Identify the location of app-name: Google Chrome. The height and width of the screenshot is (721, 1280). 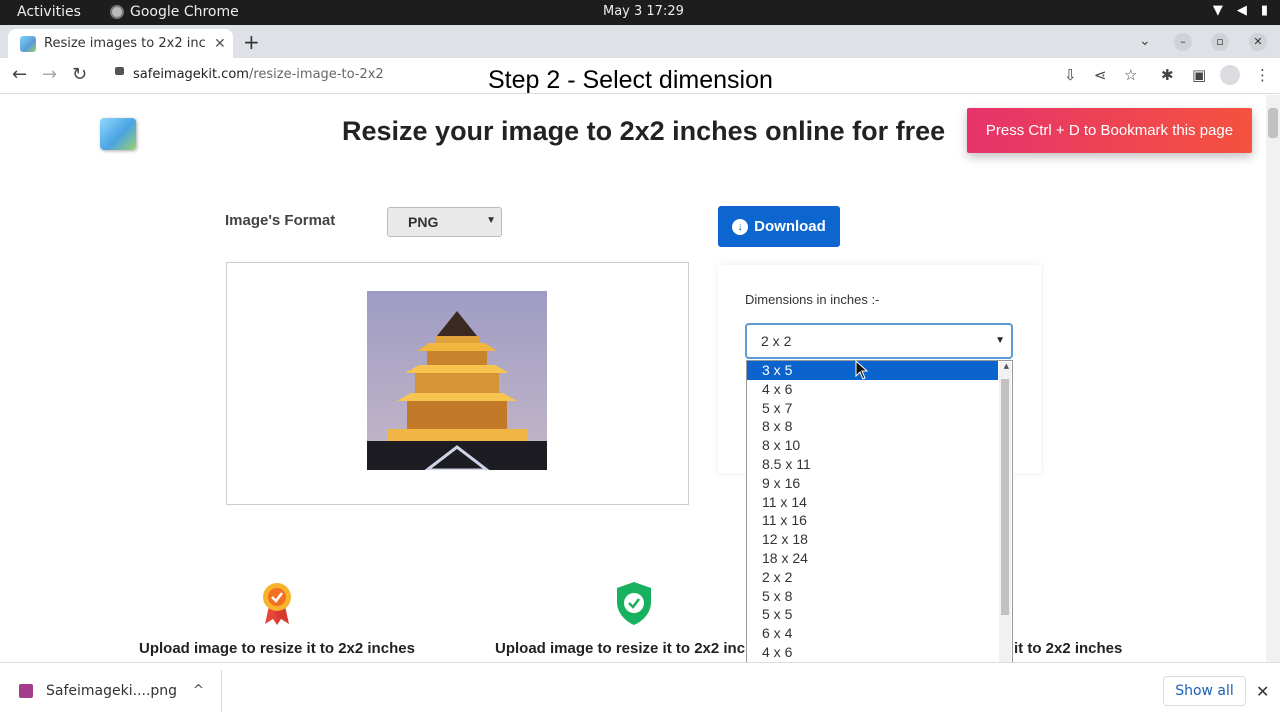
(184, 12).